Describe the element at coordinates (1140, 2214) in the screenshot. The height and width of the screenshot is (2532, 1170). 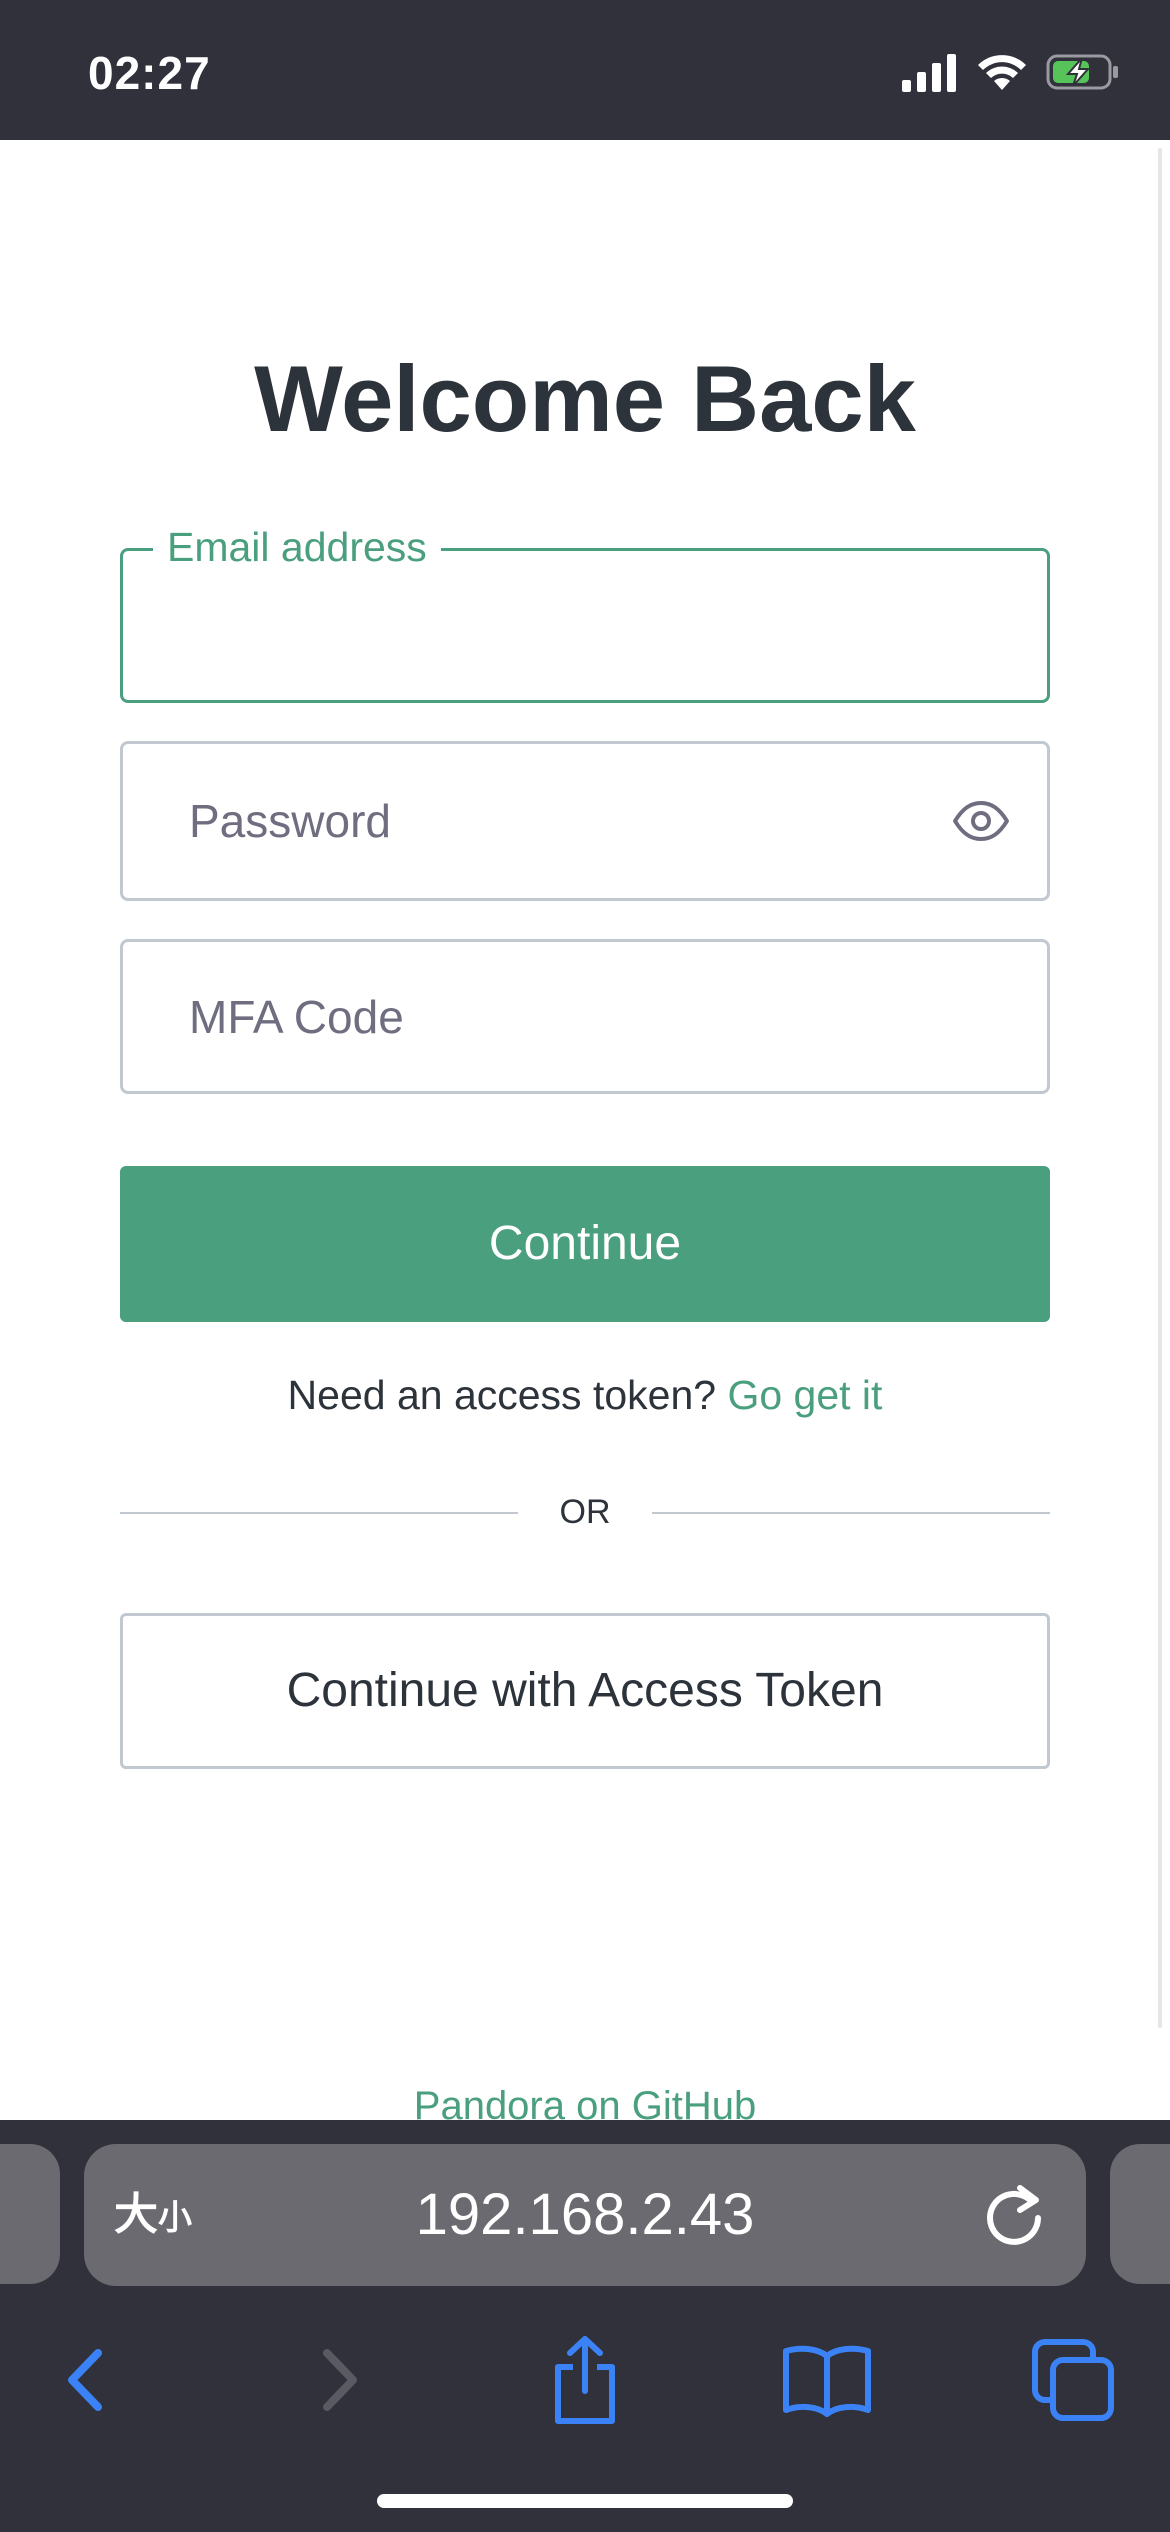
I see `next-tab-peek` at that location.